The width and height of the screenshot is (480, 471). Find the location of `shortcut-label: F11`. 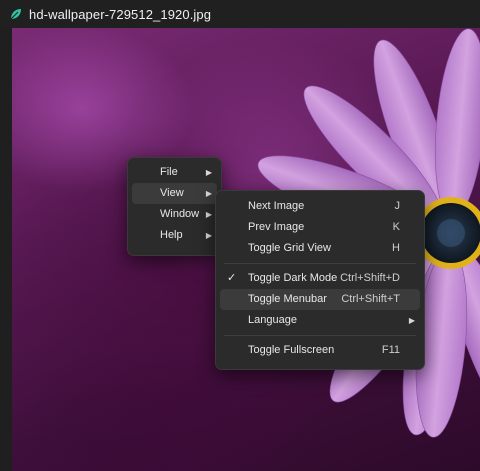

shortcut-label: F11 is located at coordinates (390, 350).